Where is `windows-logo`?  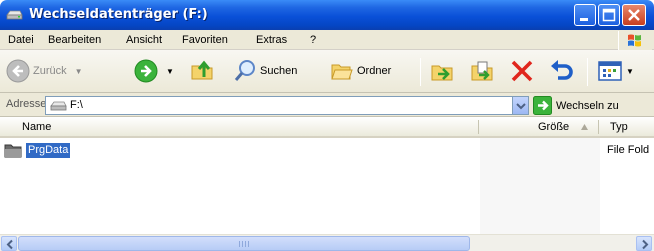
windows-logo is located at coordinates (635, 40).